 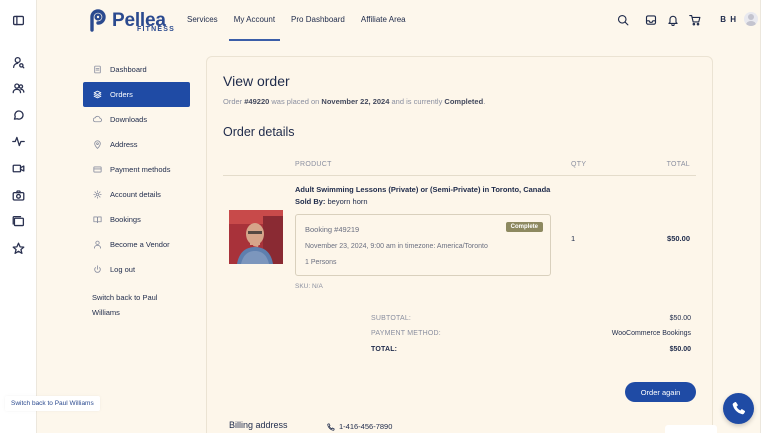 What do you see at coordinates (18, 20) in the screenshot?
I see `sidebar-toggle-icon` at bounding box center [18, 20].